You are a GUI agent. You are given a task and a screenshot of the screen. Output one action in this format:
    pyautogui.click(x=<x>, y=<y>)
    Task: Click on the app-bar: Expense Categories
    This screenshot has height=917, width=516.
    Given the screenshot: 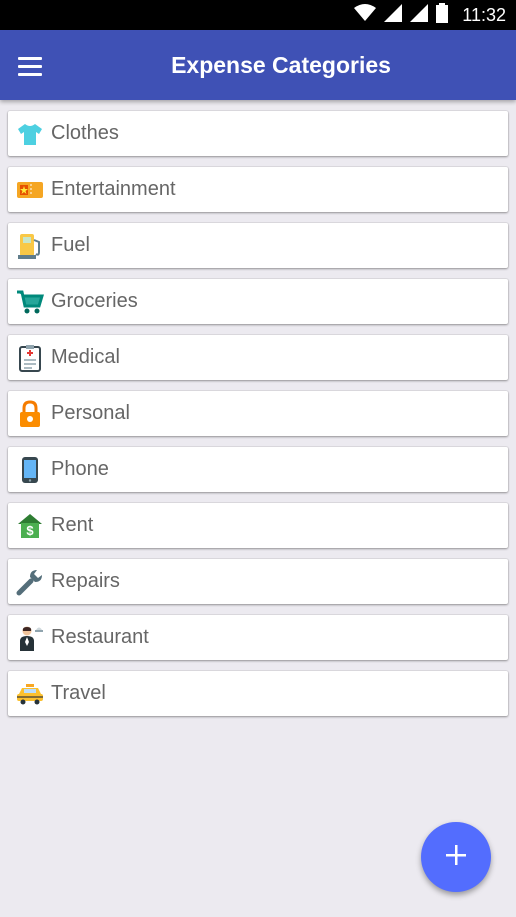 What is the action you would take?
    pyautogui.click(x=258, y=65)
    